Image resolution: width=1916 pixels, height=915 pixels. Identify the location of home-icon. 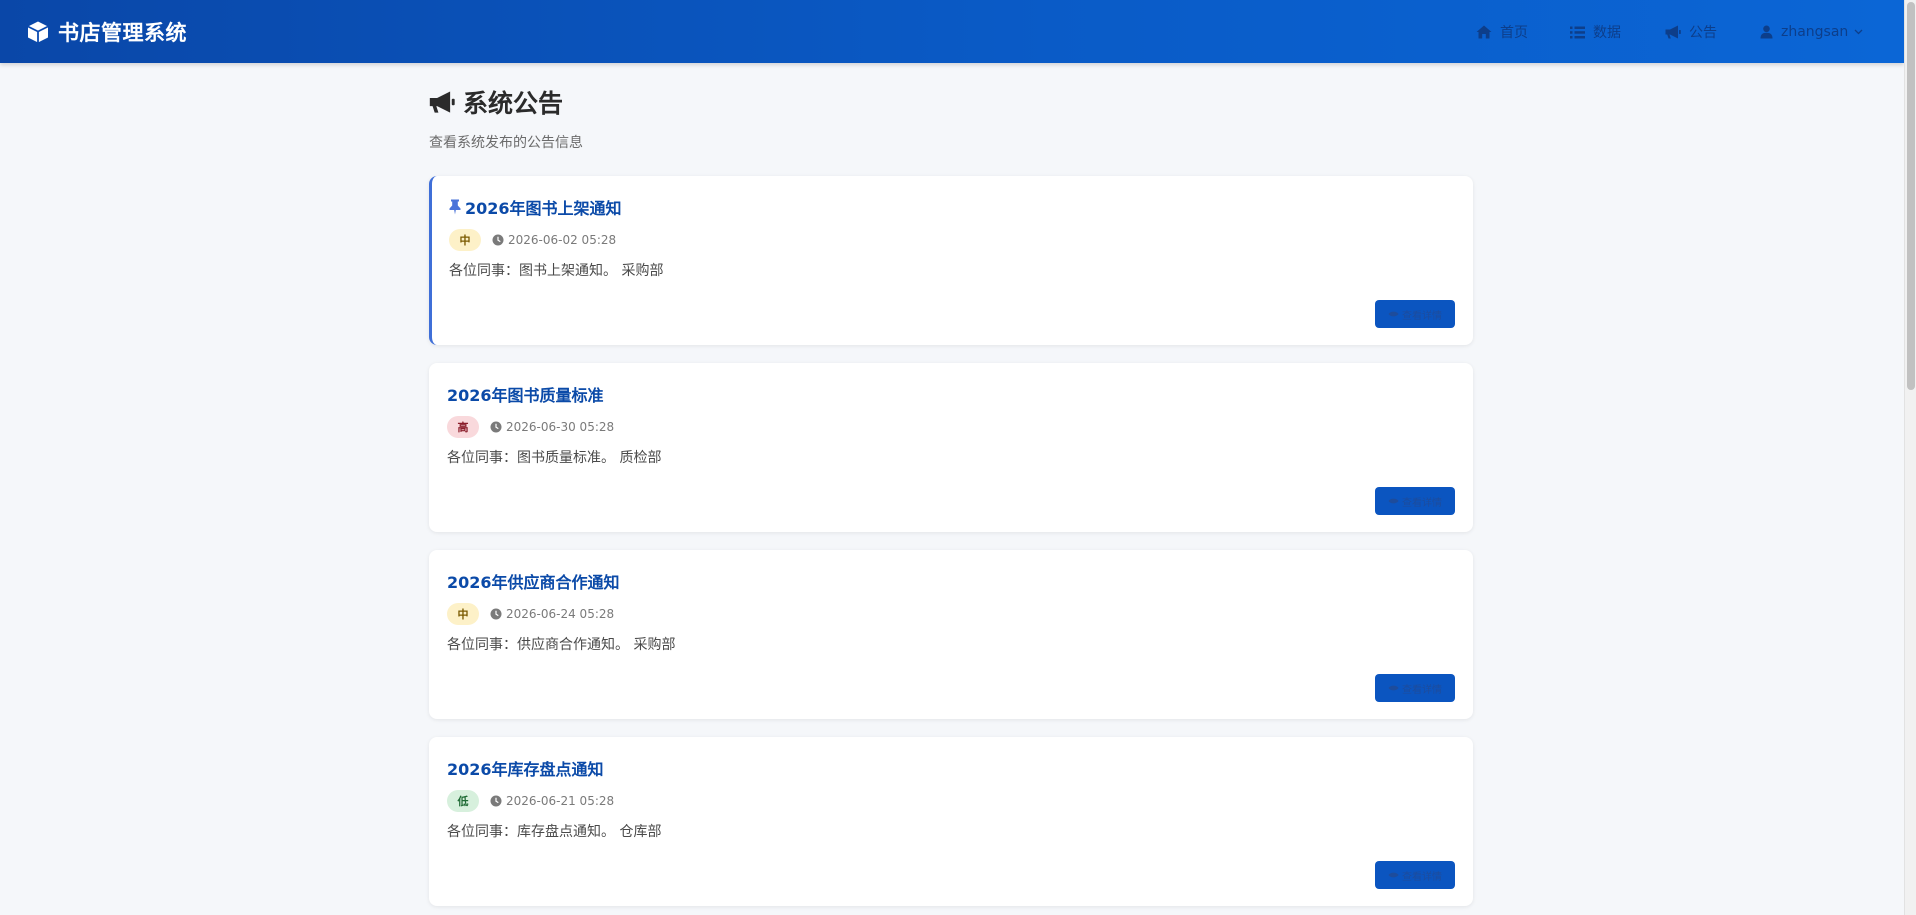
(1484, 32).